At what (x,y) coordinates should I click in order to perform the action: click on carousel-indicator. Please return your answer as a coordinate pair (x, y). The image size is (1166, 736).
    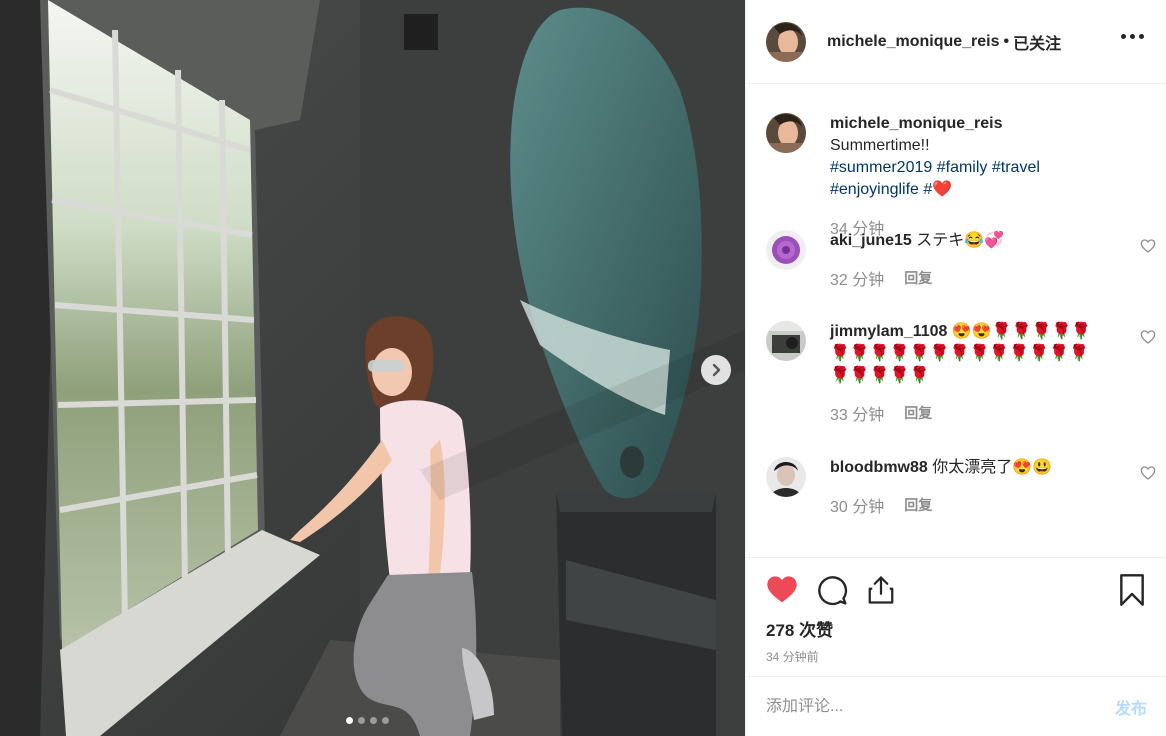
    Looking at the image, I should click on (367, 720).